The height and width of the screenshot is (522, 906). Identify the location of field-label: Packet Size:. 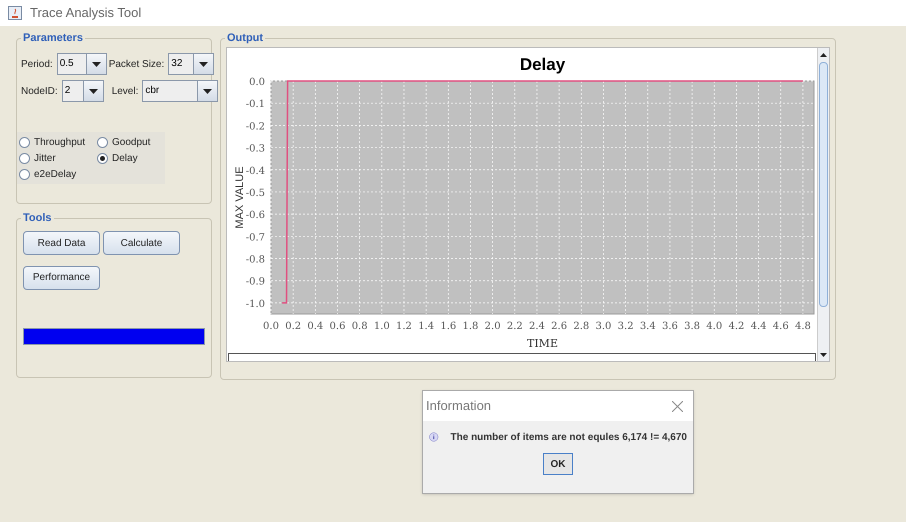
(136, 65).